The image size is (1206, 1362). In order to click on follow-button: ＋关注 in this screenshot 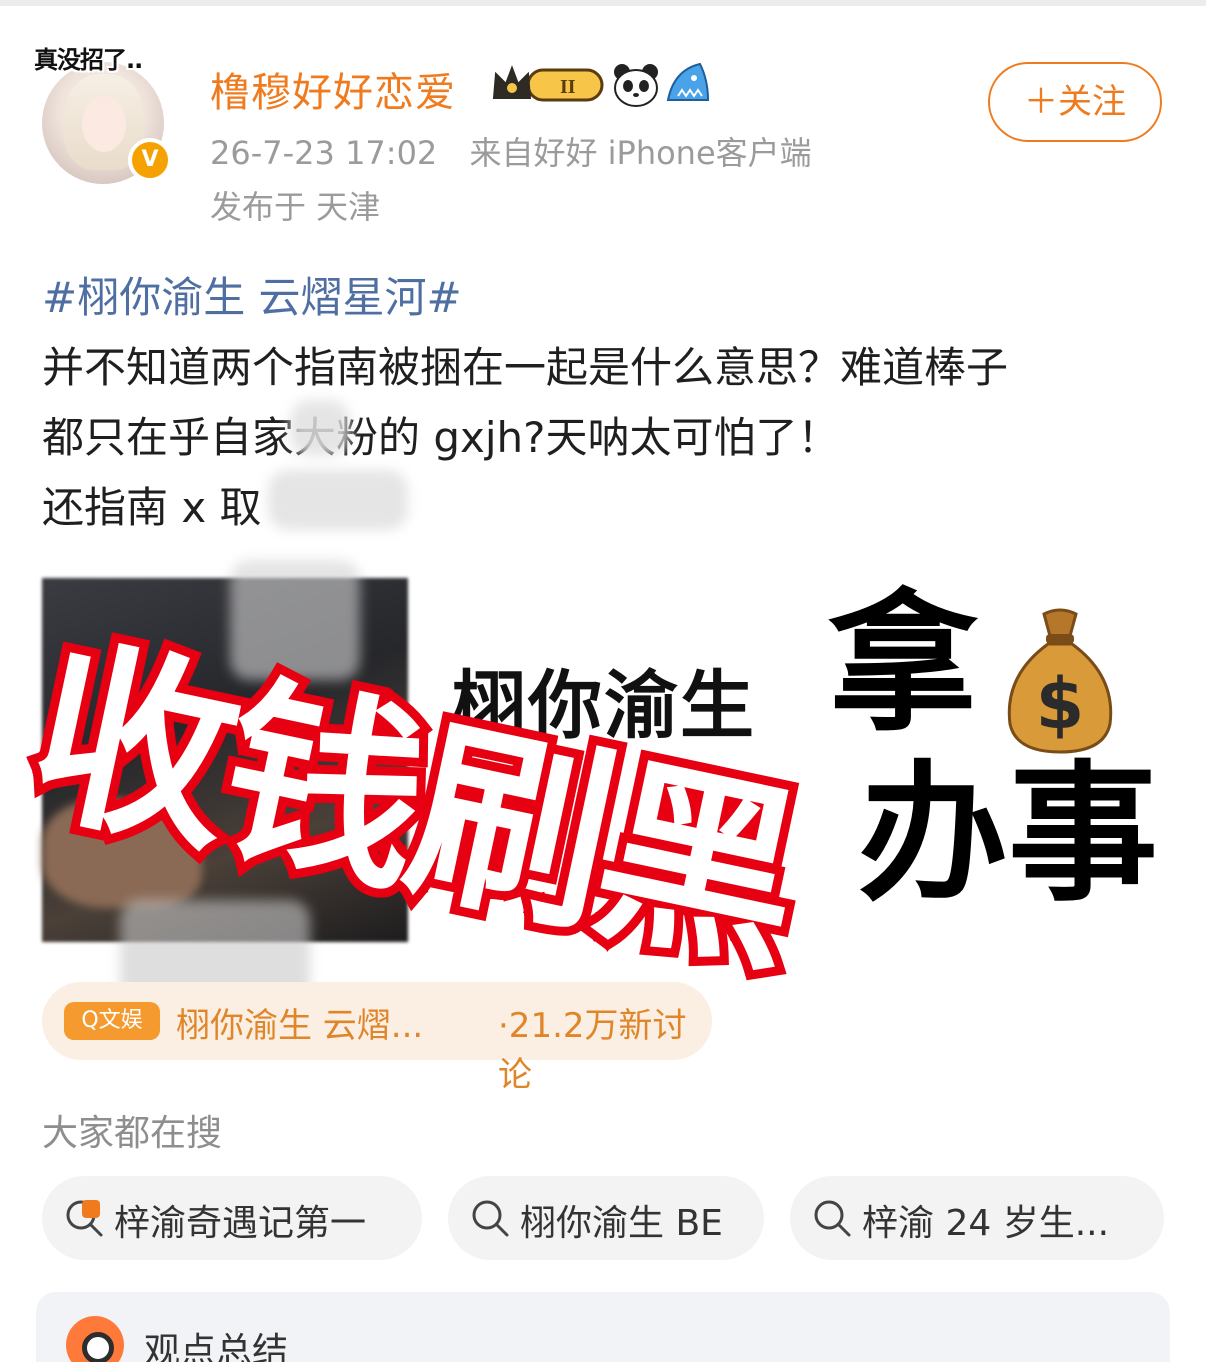, I will do `click(1075, 102)`.